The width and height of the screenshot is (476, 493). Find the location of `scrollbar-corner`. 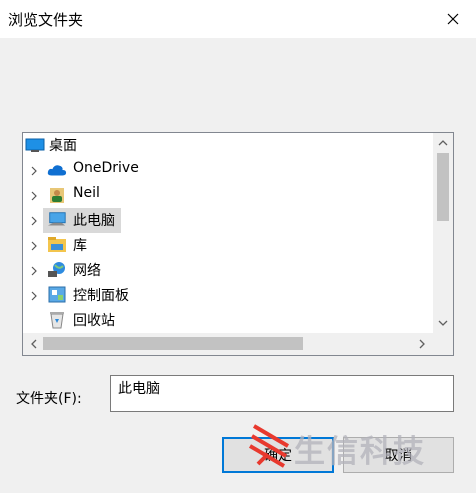

scrollbar-corner is located at coordinates (443, 344).